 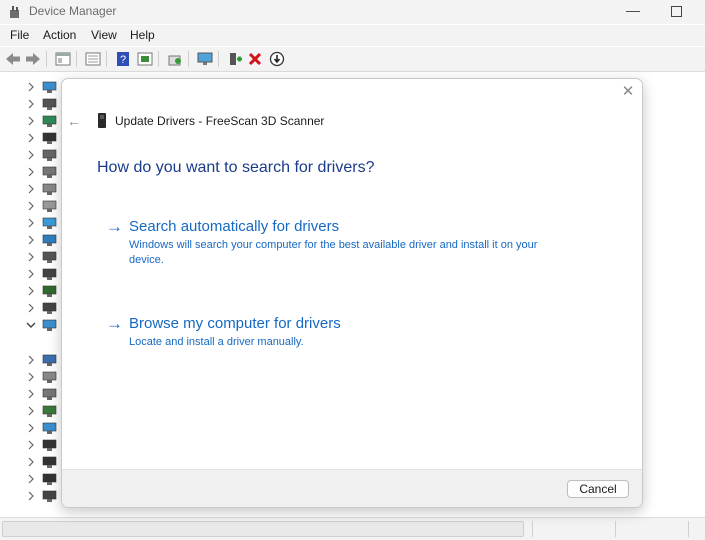 What do you see at coordinates (49, 189) in the screenshot?
I see `keyboard-icon` at bounding box center [49, 189].